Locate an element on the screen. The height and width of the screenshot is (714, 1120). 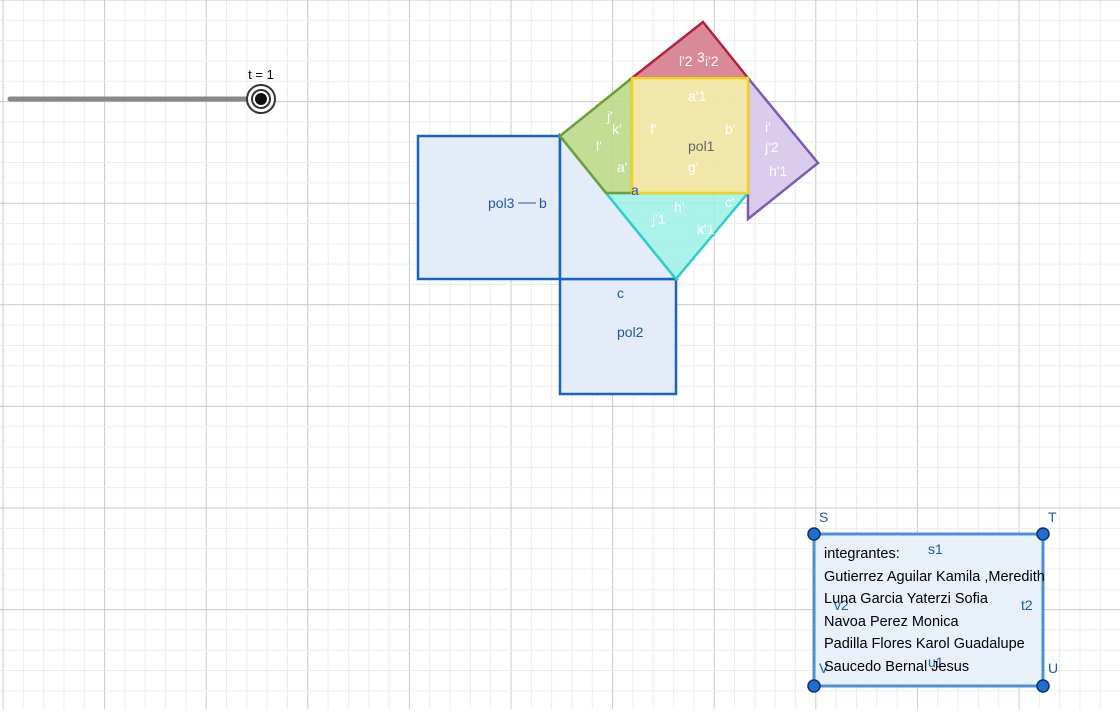
label-k1: k' is located at coordinates (617, 129).